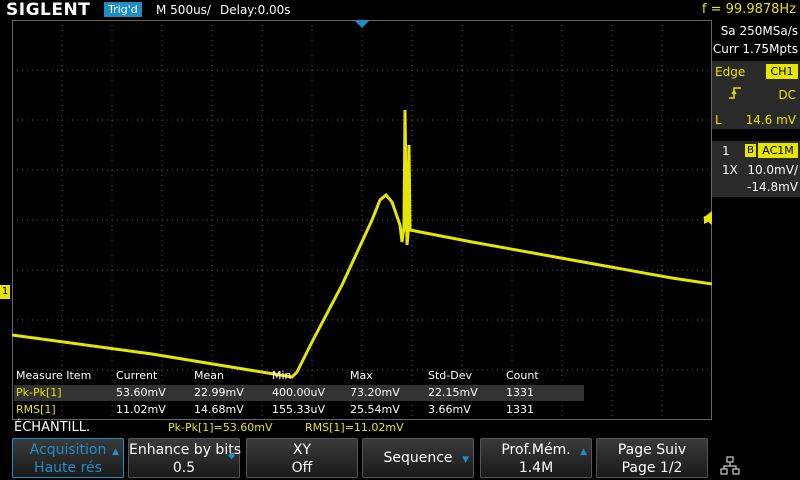  What do you see at coordinates (453, 392) in the screenshot?
I see `measure-std-dev: 22.15mV` at bounding box center [453, 392].